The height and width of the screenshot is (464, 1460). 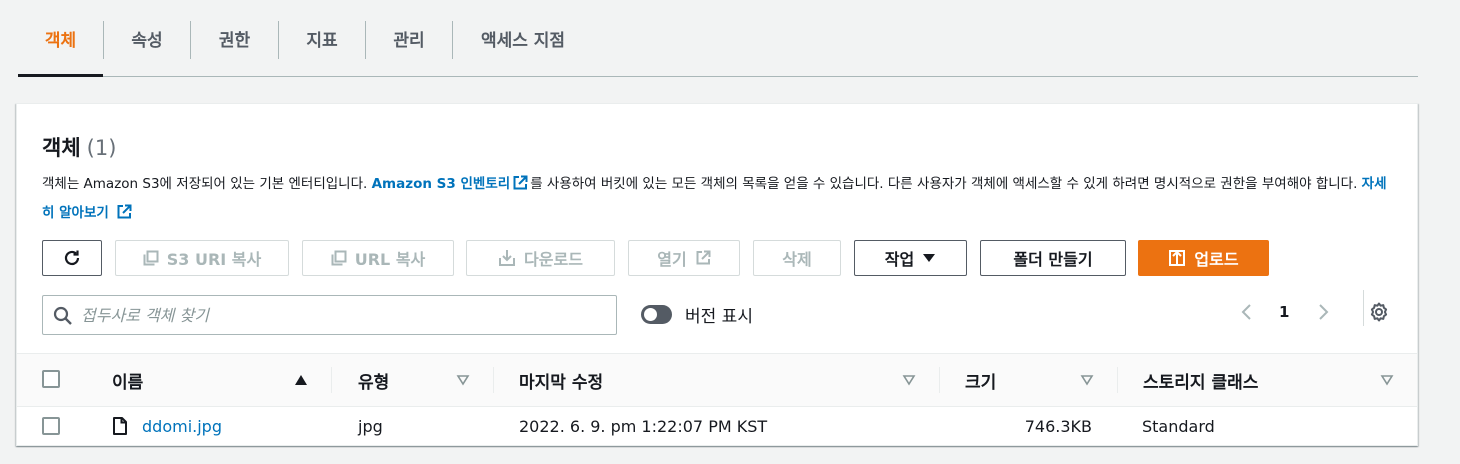 I want to click on show-versions-label: 버전 표시, so click(x=719, y=316).